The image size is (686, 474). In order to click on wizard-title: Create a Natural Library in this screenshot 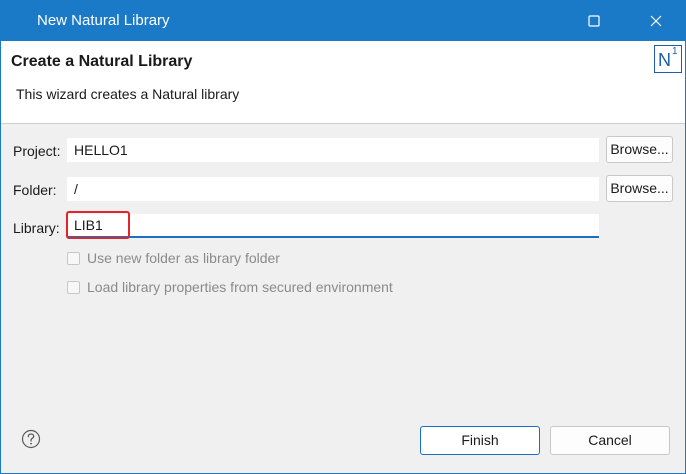, I will do `click(102, 61)`.